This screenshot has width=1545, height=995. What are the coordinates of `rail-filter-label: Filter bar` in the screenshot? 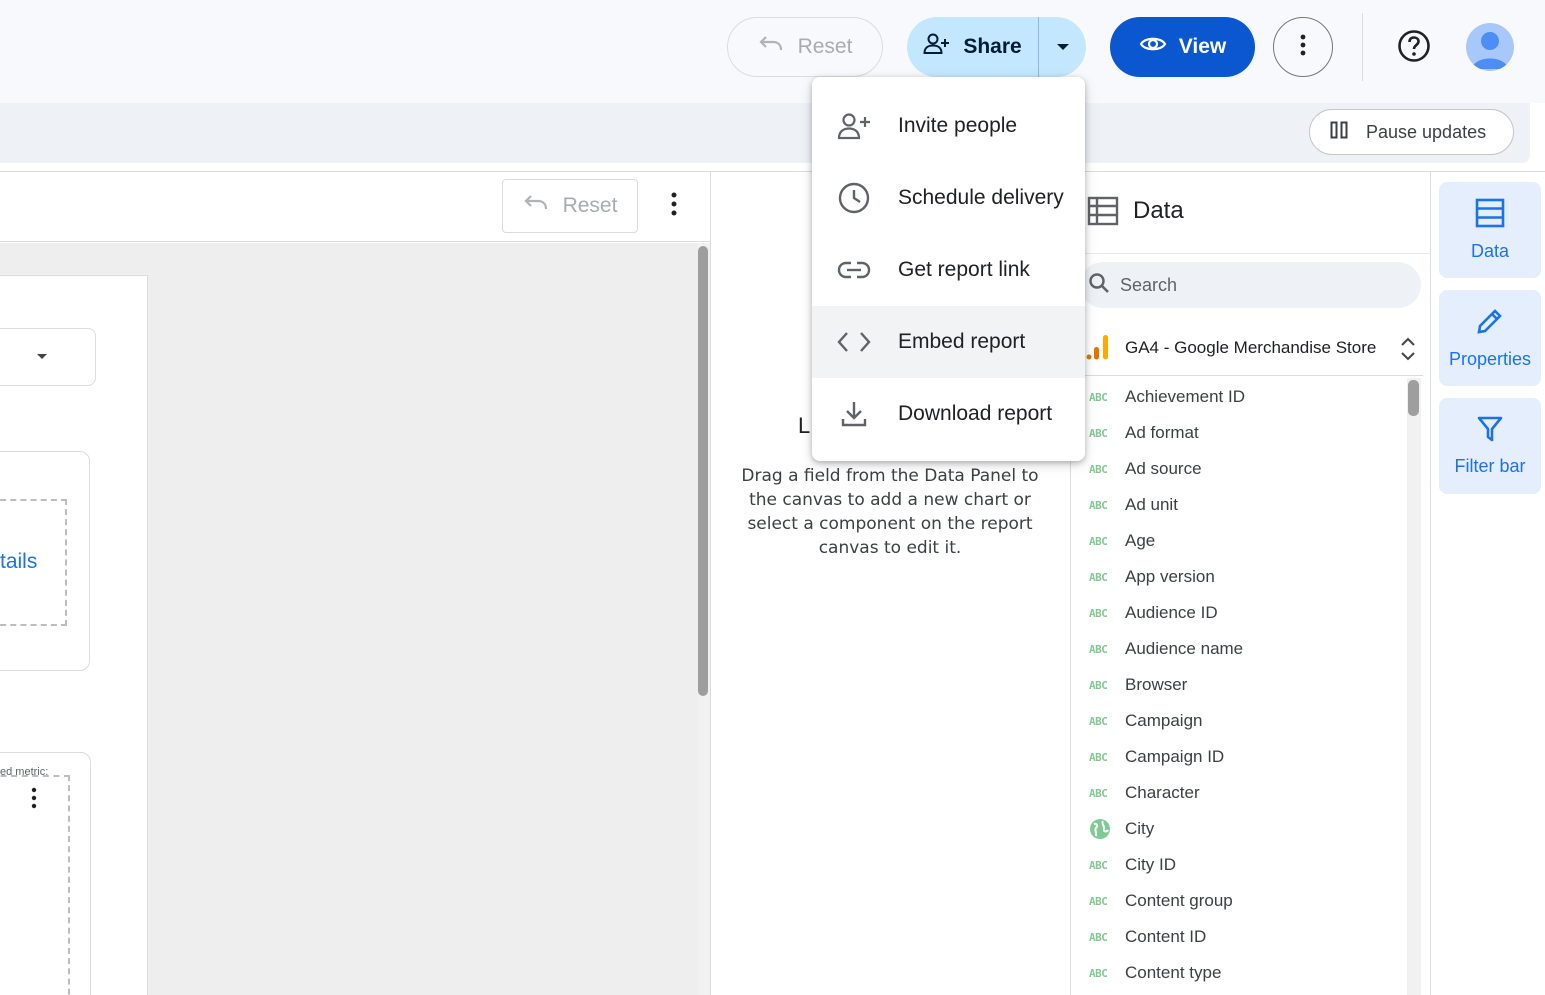 It's located at (1490, 466).